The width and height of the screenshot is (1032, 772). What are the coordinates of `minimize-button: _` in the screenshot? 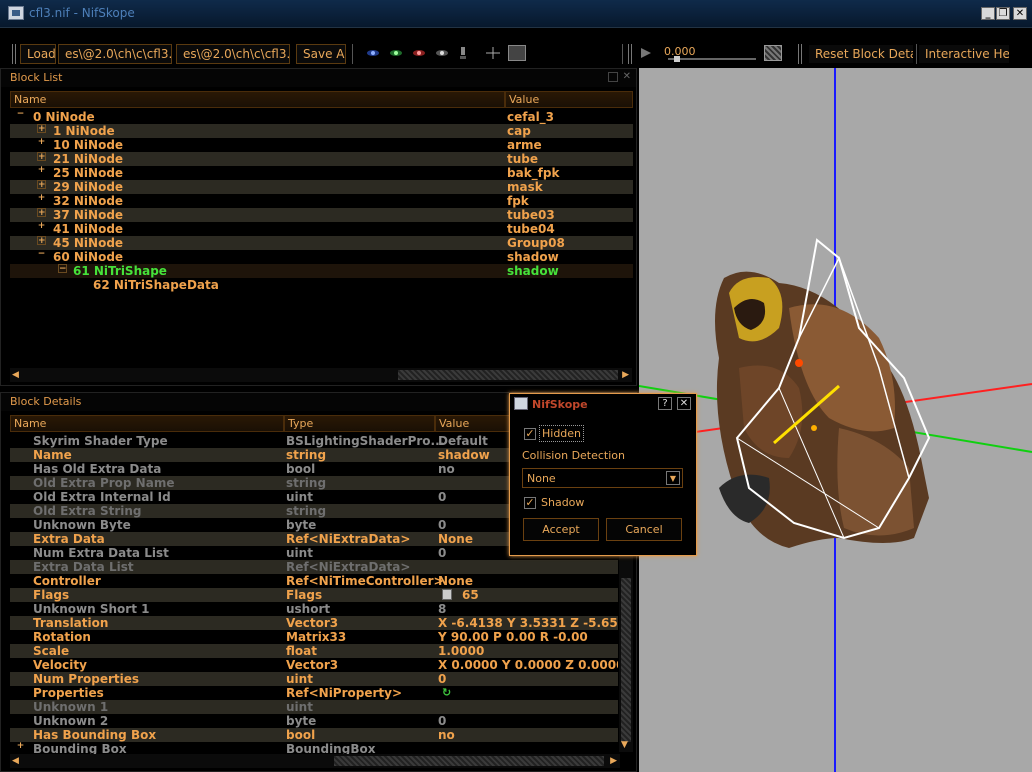 It's located at (988, 13).